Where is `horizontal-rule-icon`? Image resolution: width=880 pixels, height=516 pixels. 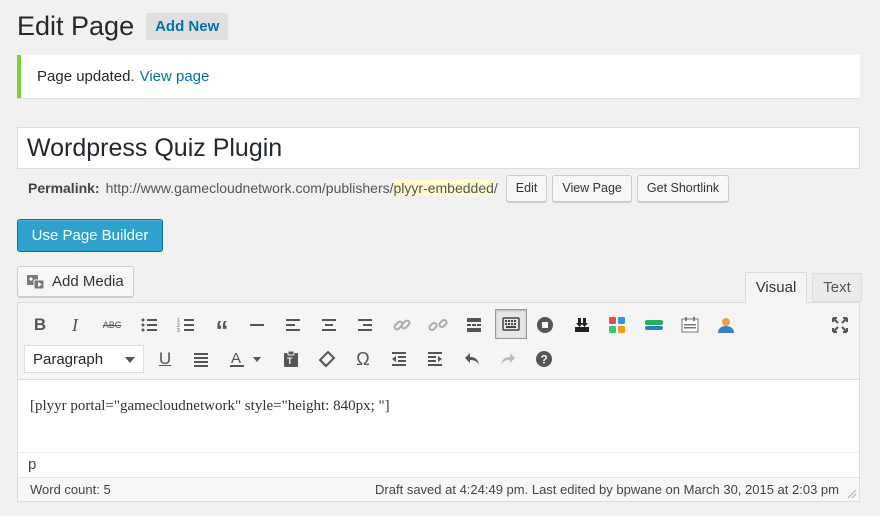 horizontal-rule-icon is located at coordinates (257, 325).